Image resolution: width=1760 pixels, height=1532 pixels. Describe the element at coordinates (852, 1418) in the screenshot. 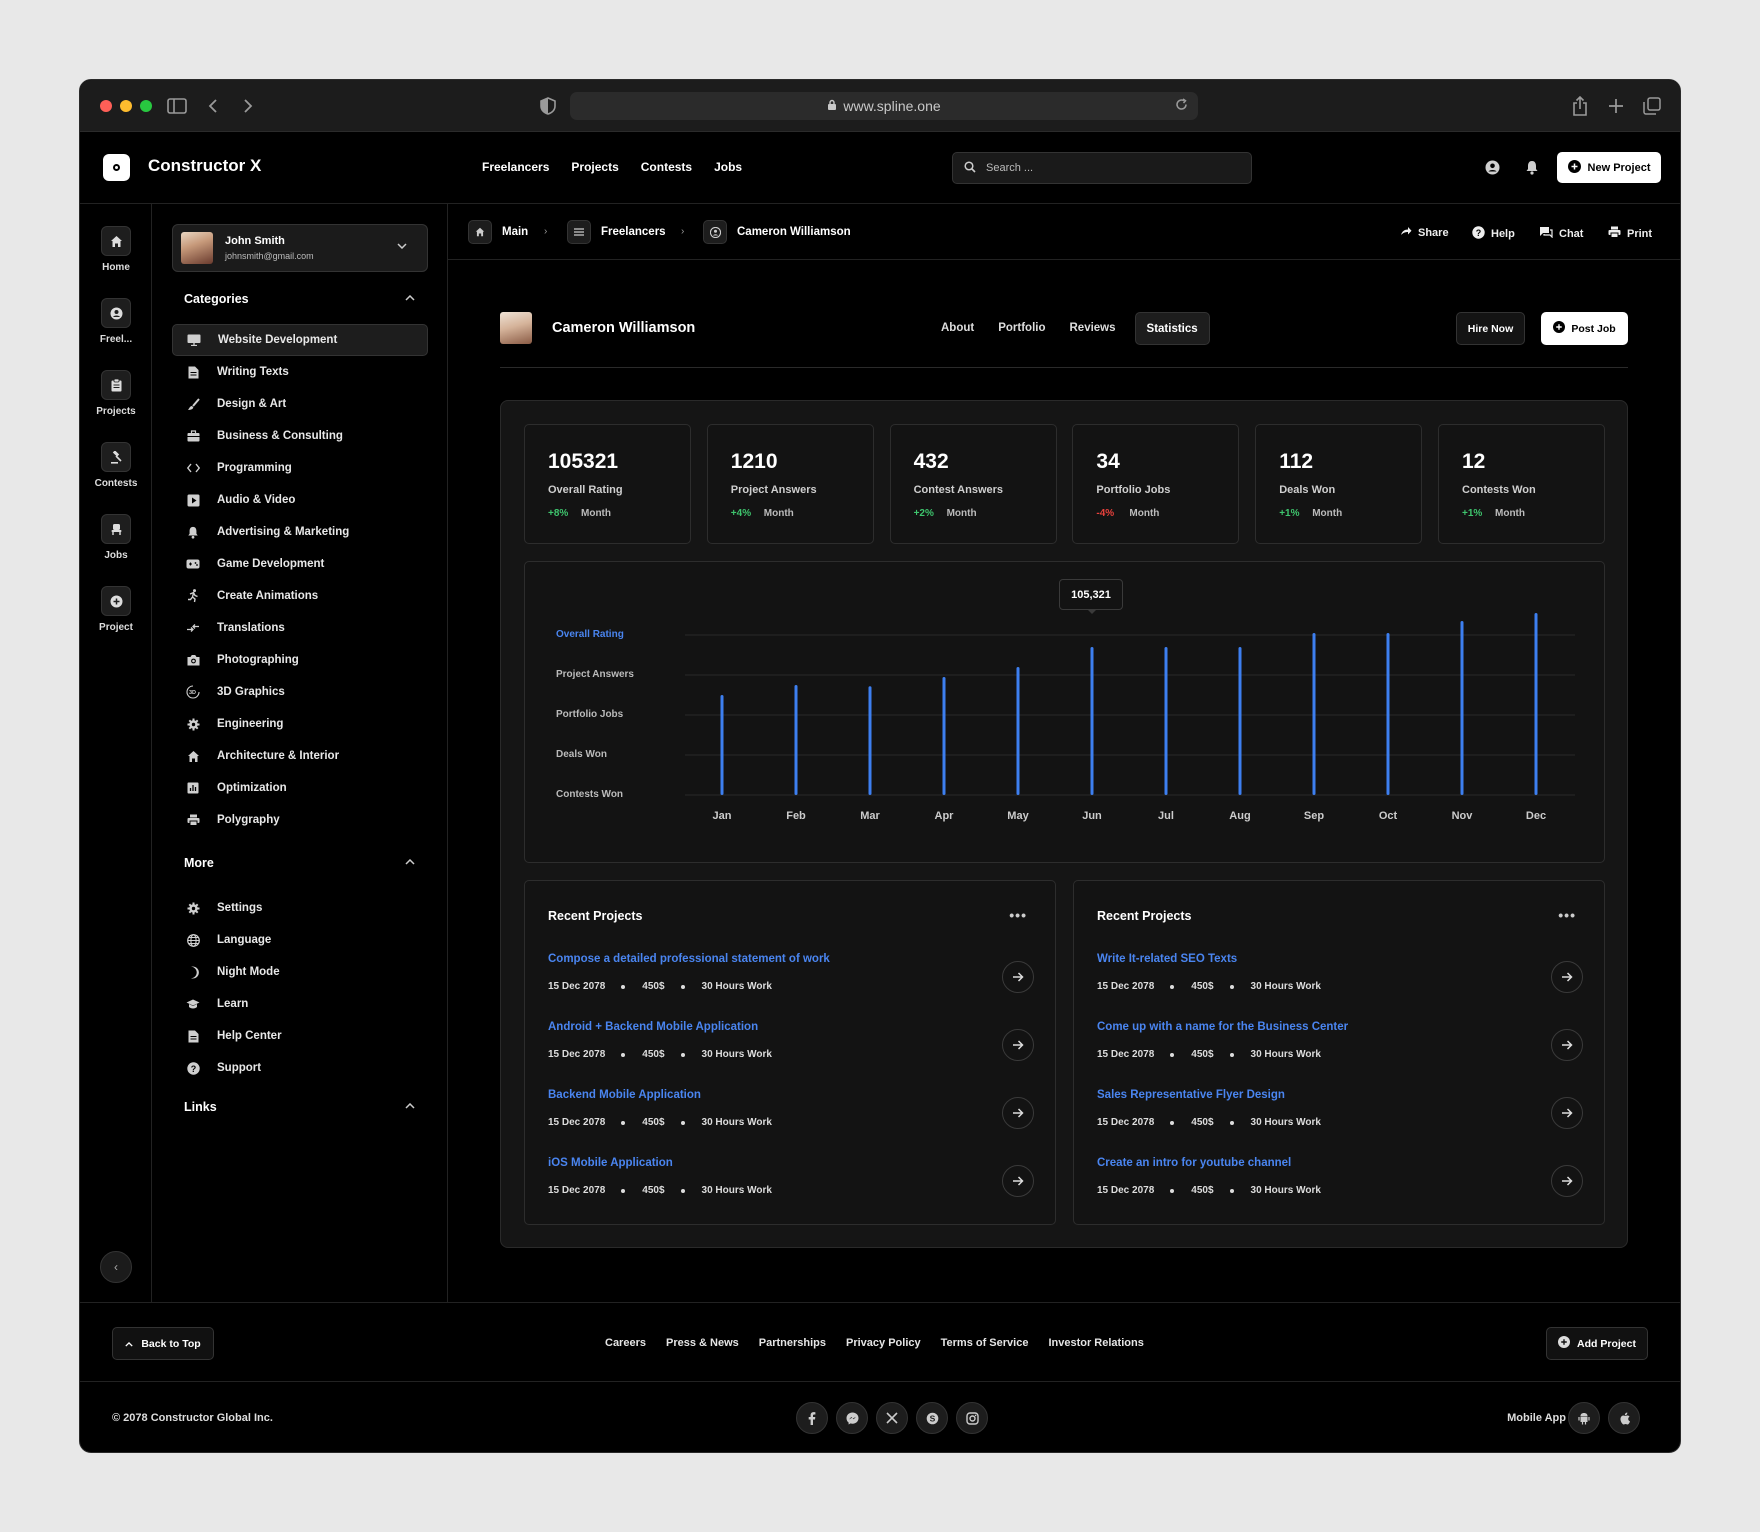

I see `messenger-icon` at that location.